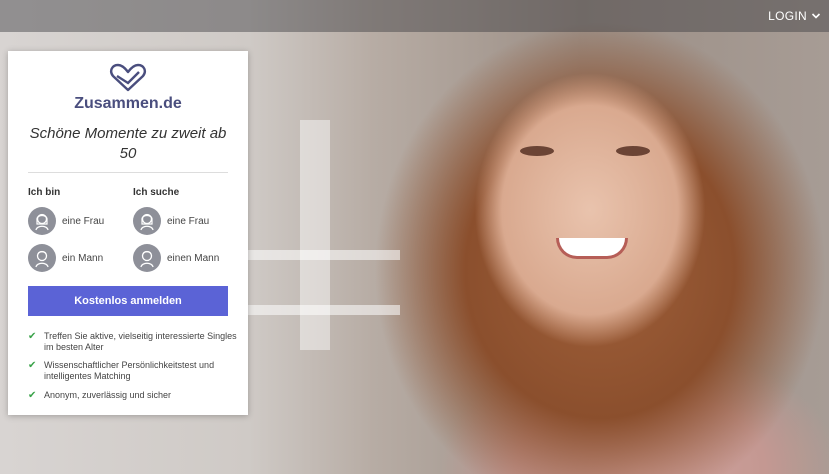 The image size is (829, 474). I want to click on login-button: LOGIN, so click(794, 16).